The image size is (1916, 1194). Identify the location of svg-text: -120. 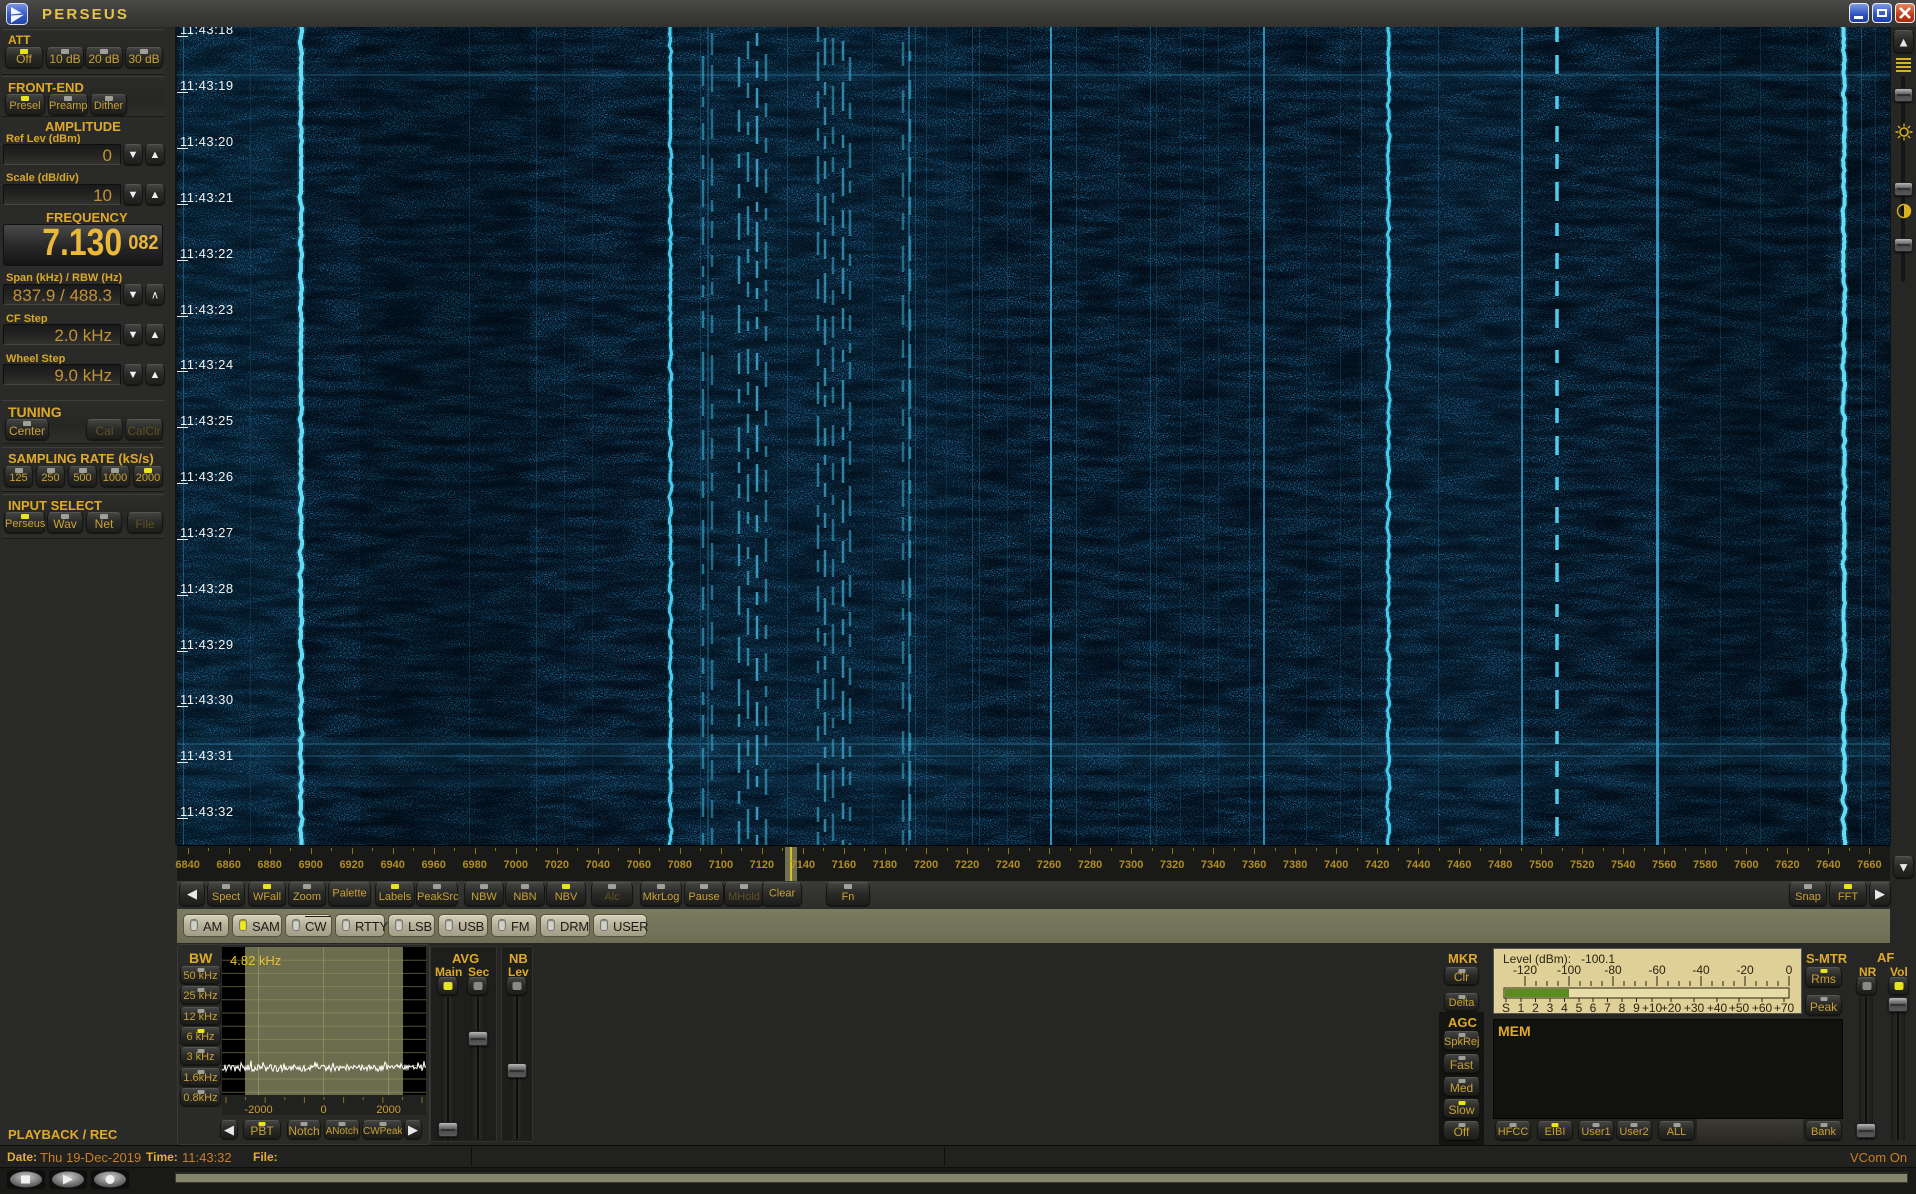
(1525, 970).